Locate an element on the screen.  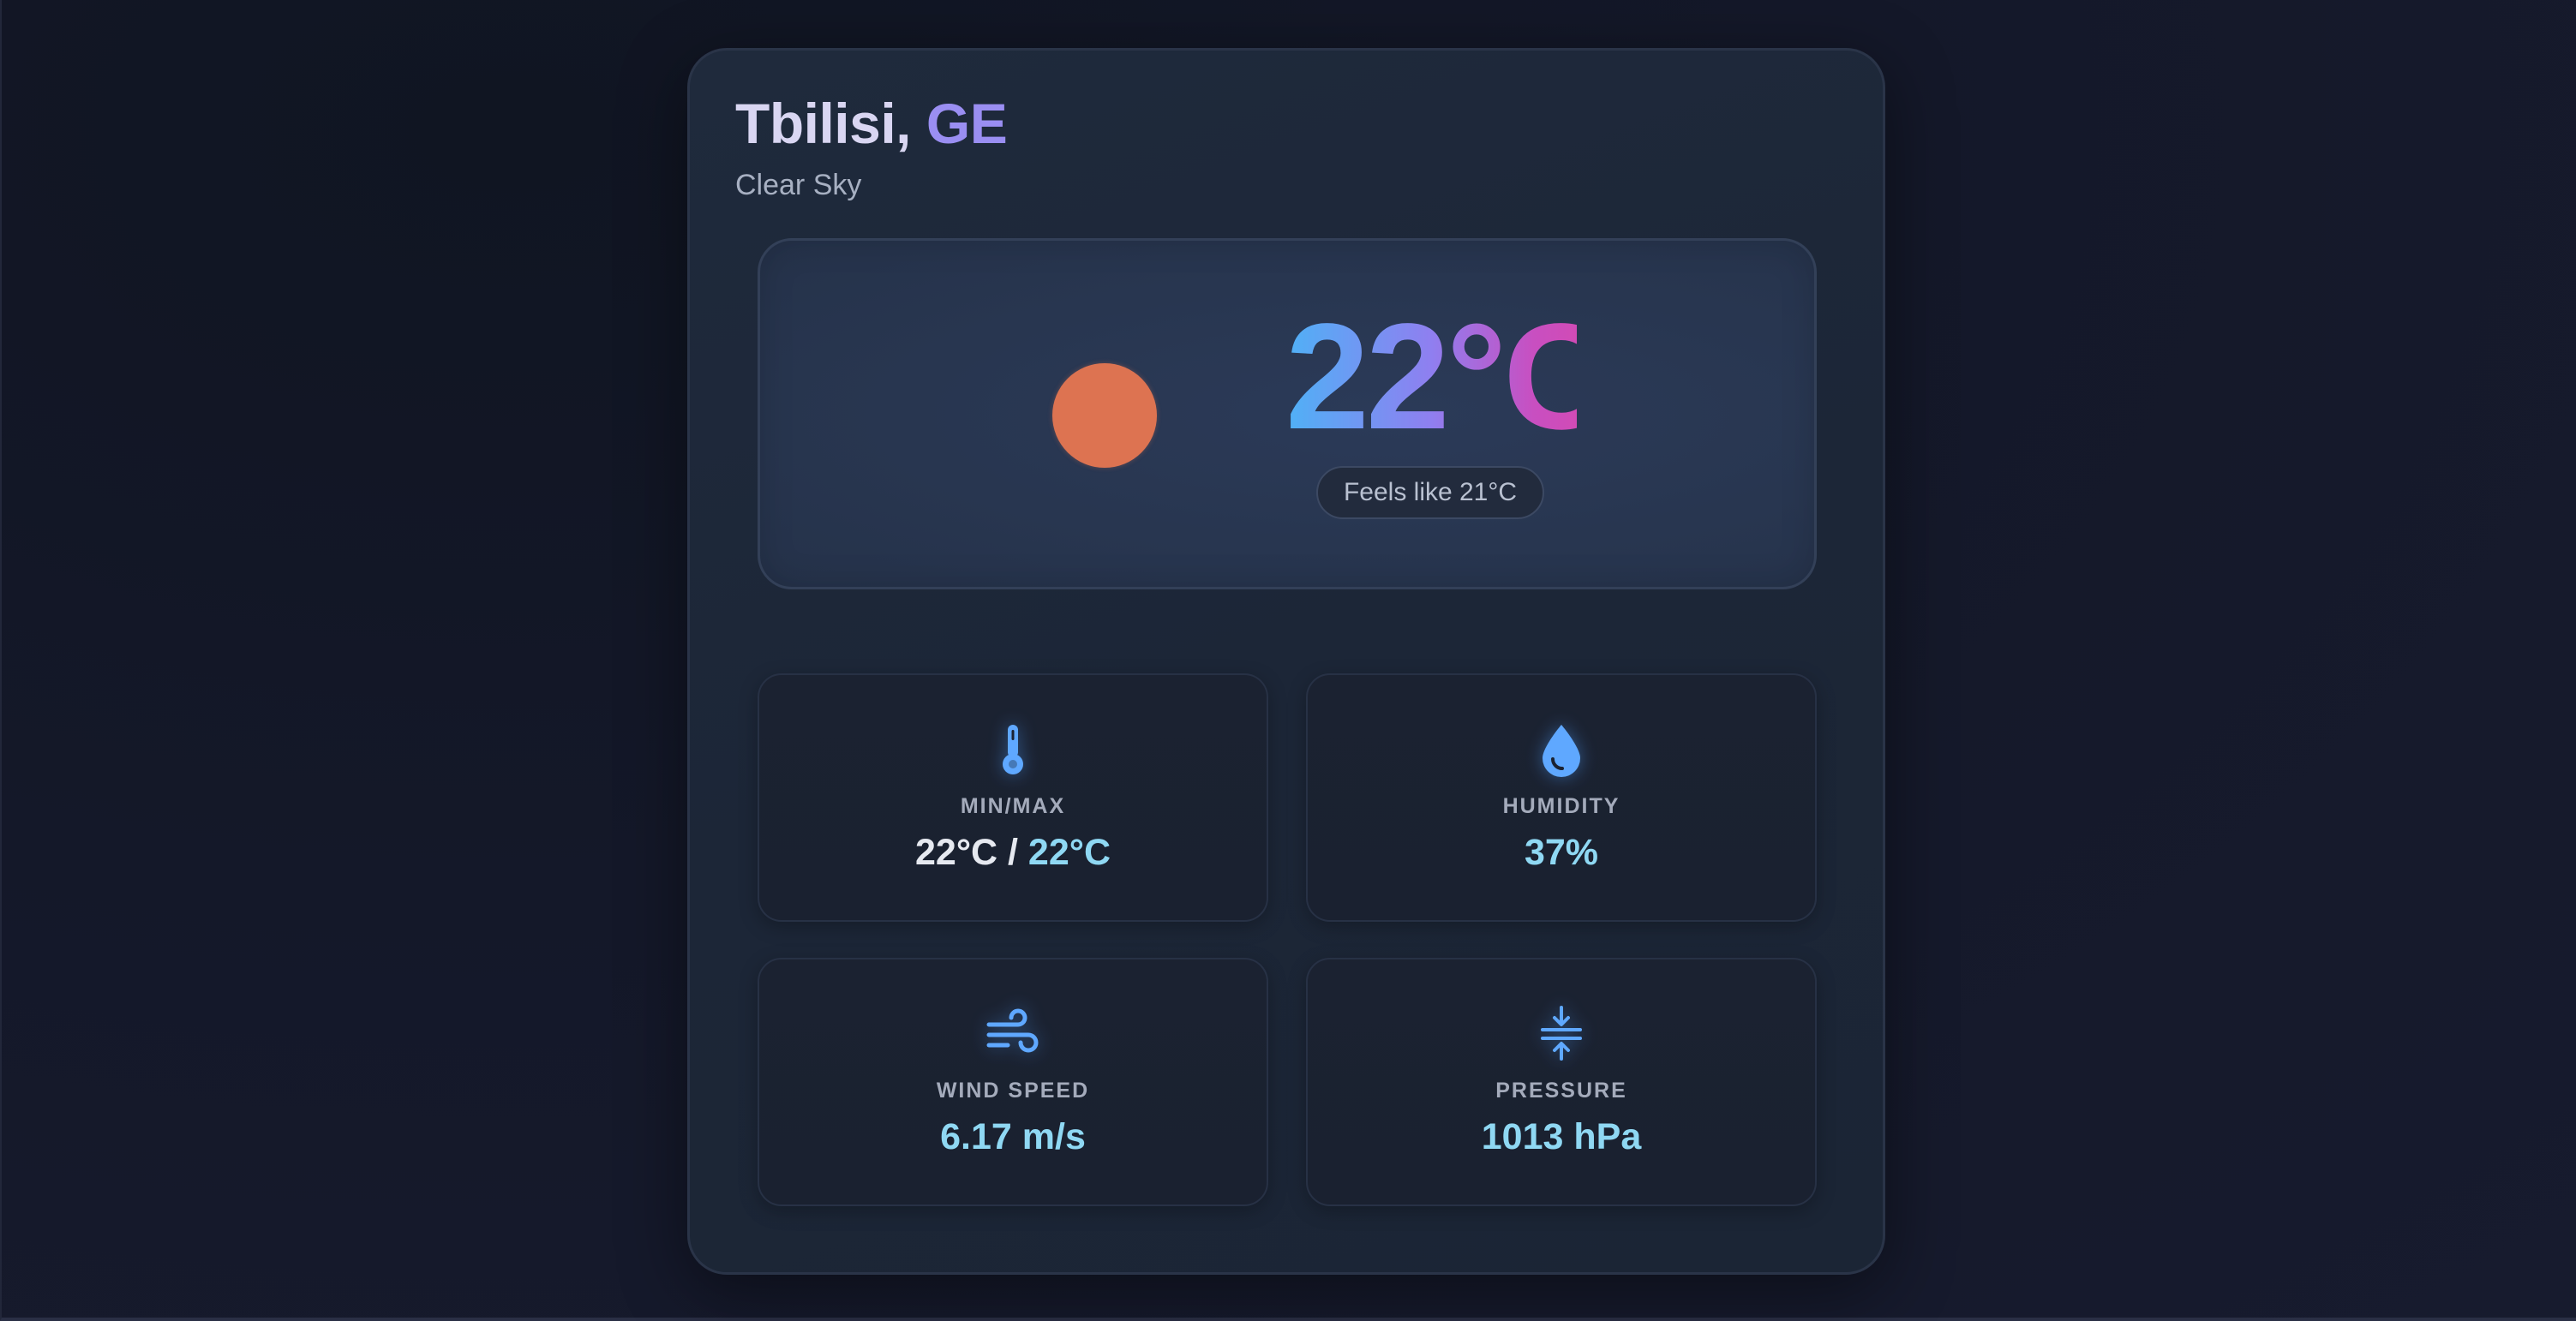
pressure-compress-icon is located at coordinates (1561, 1033).